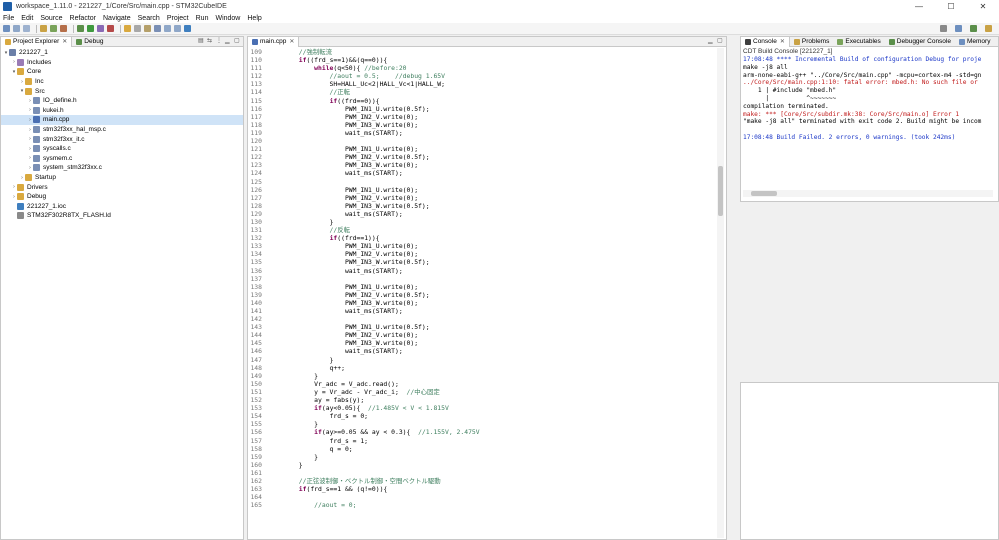 The image size is (999, 540). Describe the element at coordinates (157, 28) in the screenshot. I see `next-annotation-icon` at that location.